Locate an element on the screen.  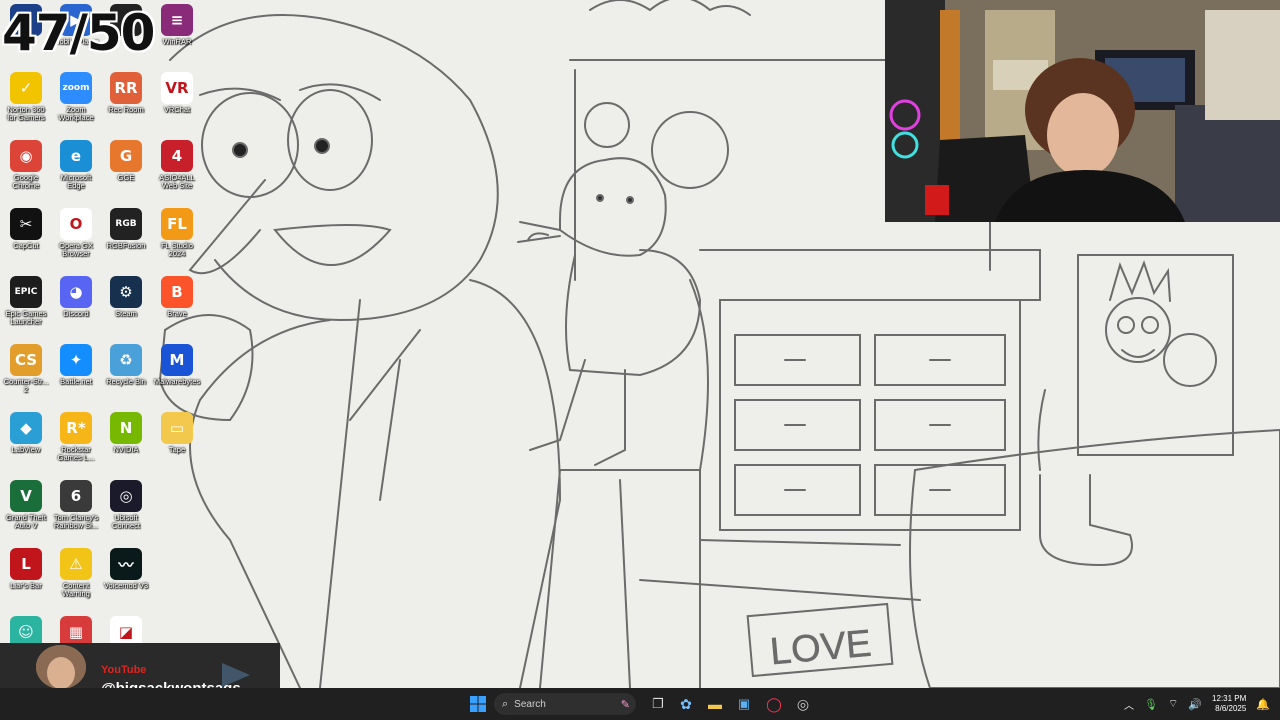
desktop-shortcut-label: CapCut is located at coordinates (26, 245).